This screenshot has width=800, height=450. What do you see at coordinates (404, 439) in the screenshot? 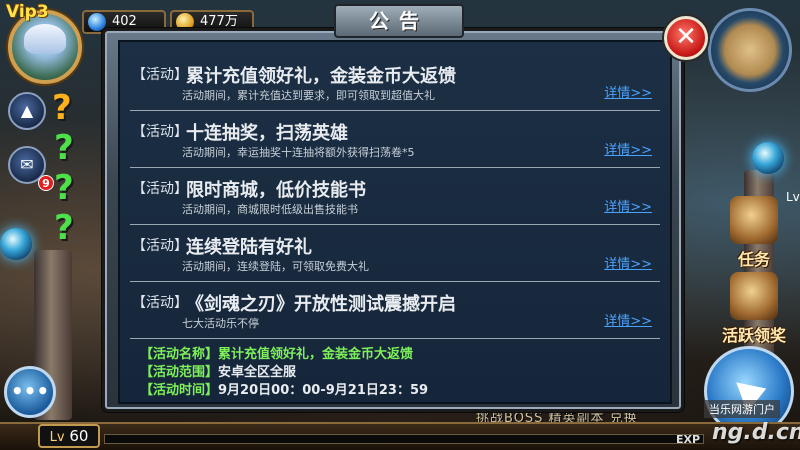
I see `exp-bar` at bounding box center [404, 439].